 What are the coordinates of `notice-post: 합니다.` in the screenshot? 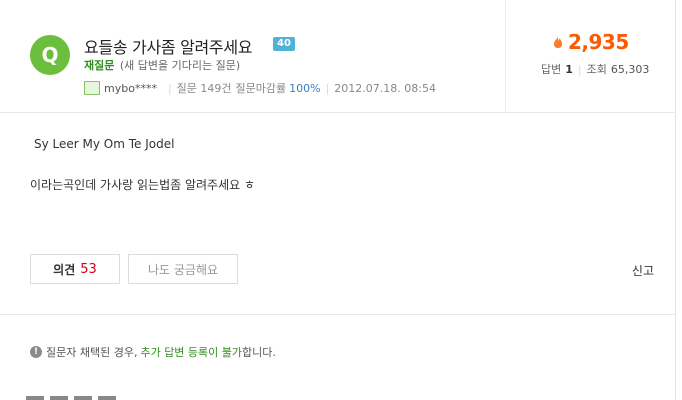 It's located at (259, 352).